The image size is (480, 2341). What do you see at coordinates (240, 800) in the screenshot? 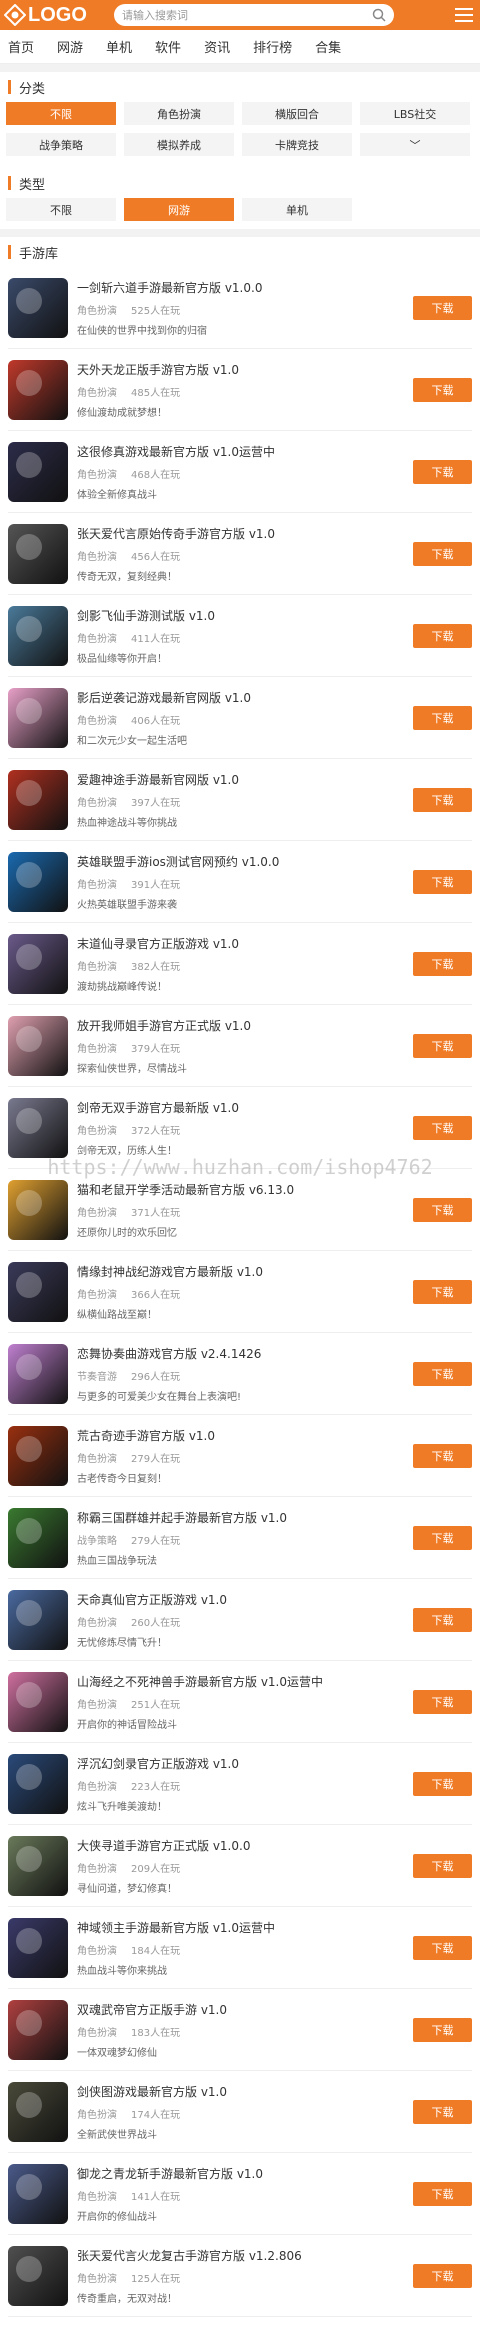
I see `game-item: 爱趣神途手游最新官网版 v1.0 角色扮演 397人在玩 热血神途战斗等你挑战 下载` at bounding box center [240, 800].